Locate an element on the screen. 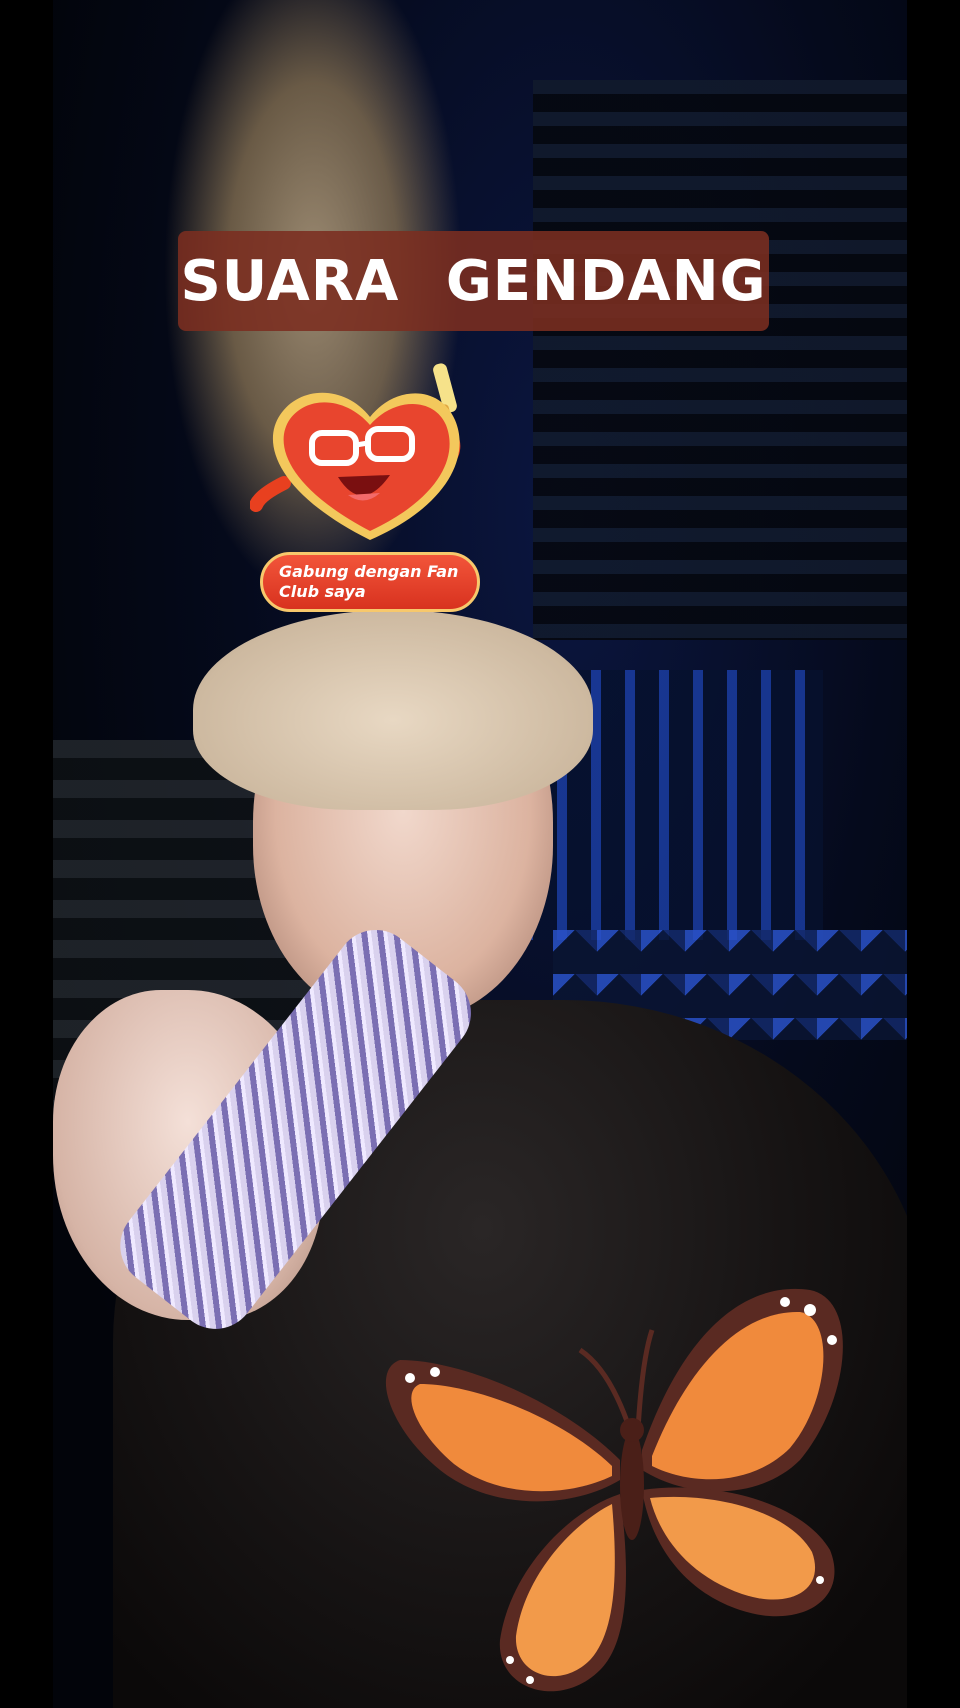 This screenshot has height=1708, width=960. title-text: SUARA GENDANG is located at coordinates (473, 281).